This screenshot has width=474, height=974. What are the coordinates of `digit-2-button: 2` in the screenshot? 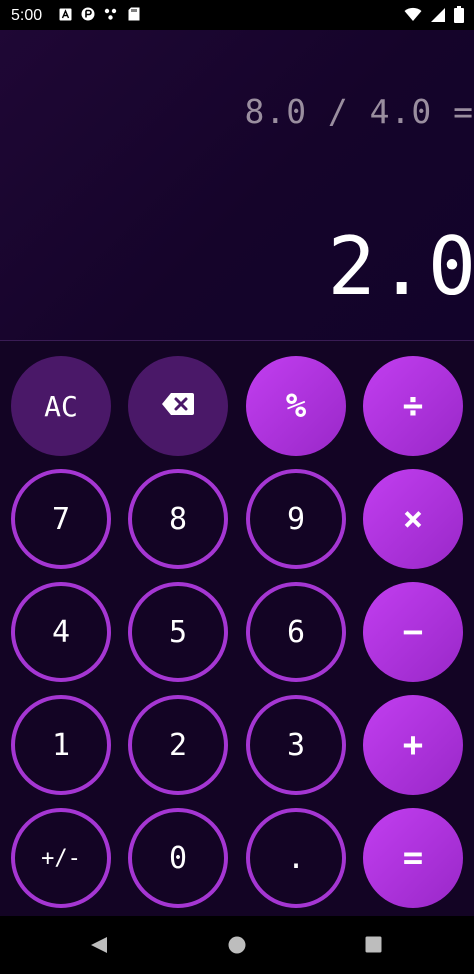 It's located at (178, 745).